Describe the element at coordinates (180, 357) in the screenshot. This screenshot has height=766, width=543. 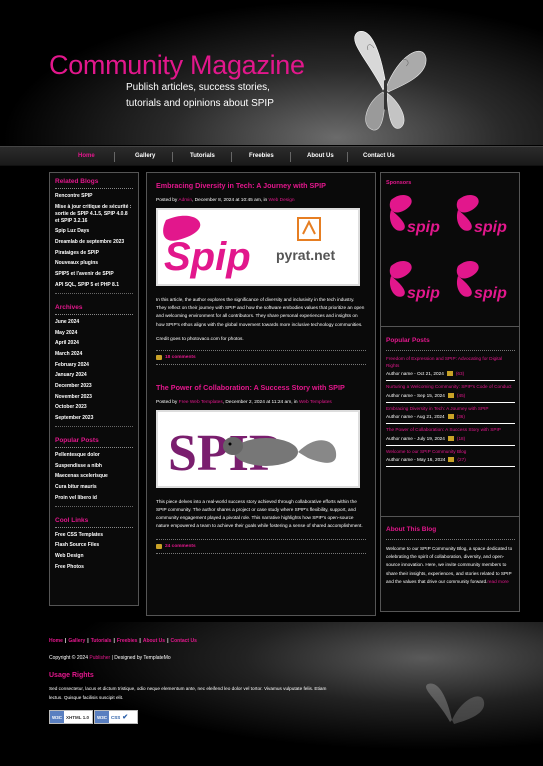
I see `comments-count: 18 comments` at that location.